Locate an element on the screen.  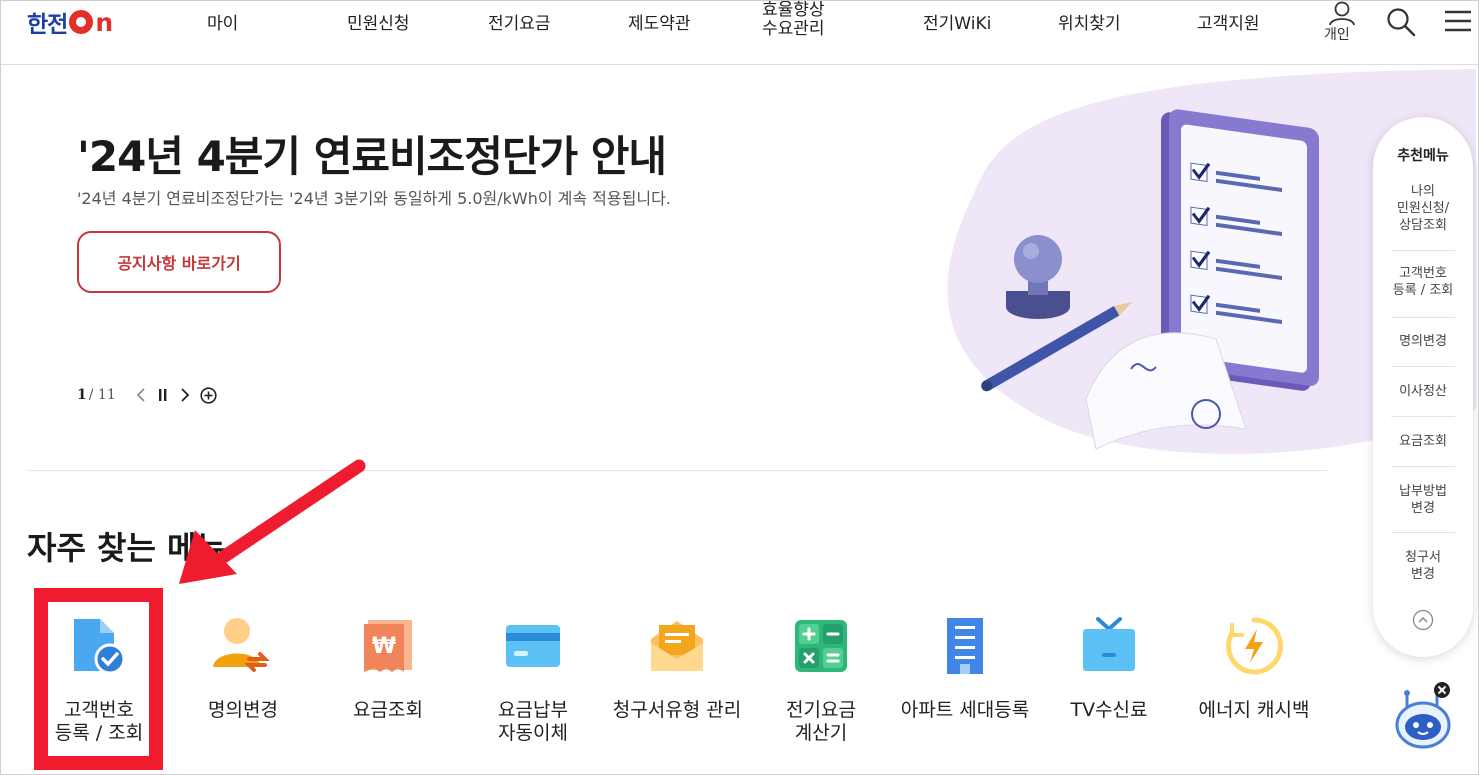
quick-energy-cashback: 에너지 캐시백 is located at coordinates (1254, 666).